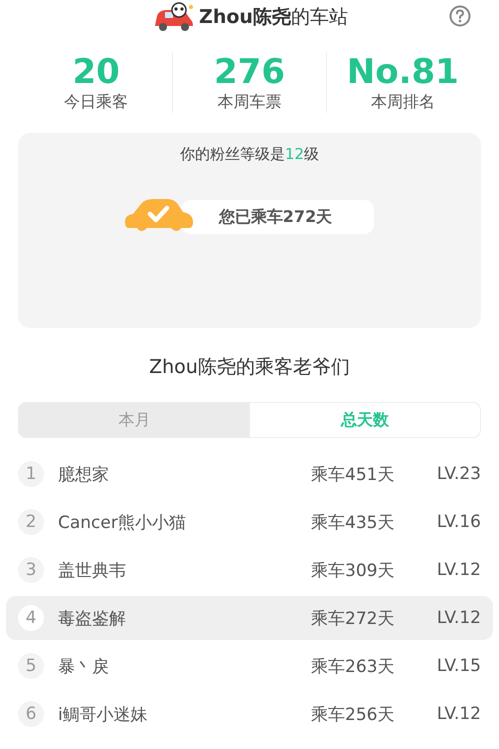 The height and width of the screenshot is (749, 499). What do you see at coordinates (460, 16) in the screenshot?
I see `help-icon` at bounding box center [460, 16].